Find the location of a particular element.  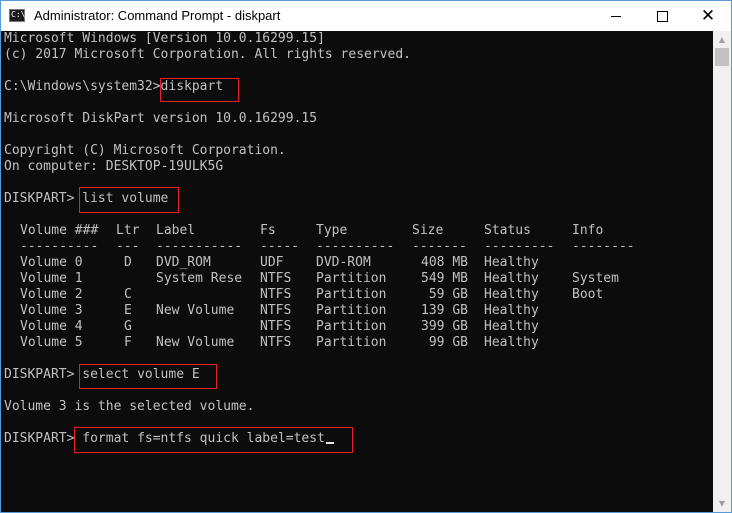

header-status: Status is located at coordinates (507, 230).